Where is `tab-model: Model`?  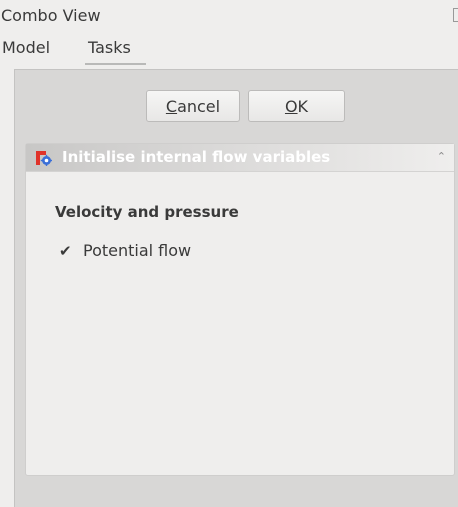 tab-model: Model is located at coordinates (26, 47).